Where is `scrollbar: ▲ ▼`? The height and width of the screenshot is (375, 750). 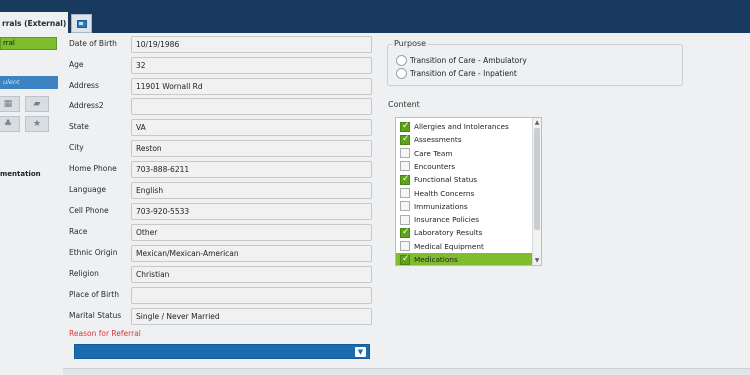
scrollbar: ▲ ▼ is located at coordinates (536, 191).